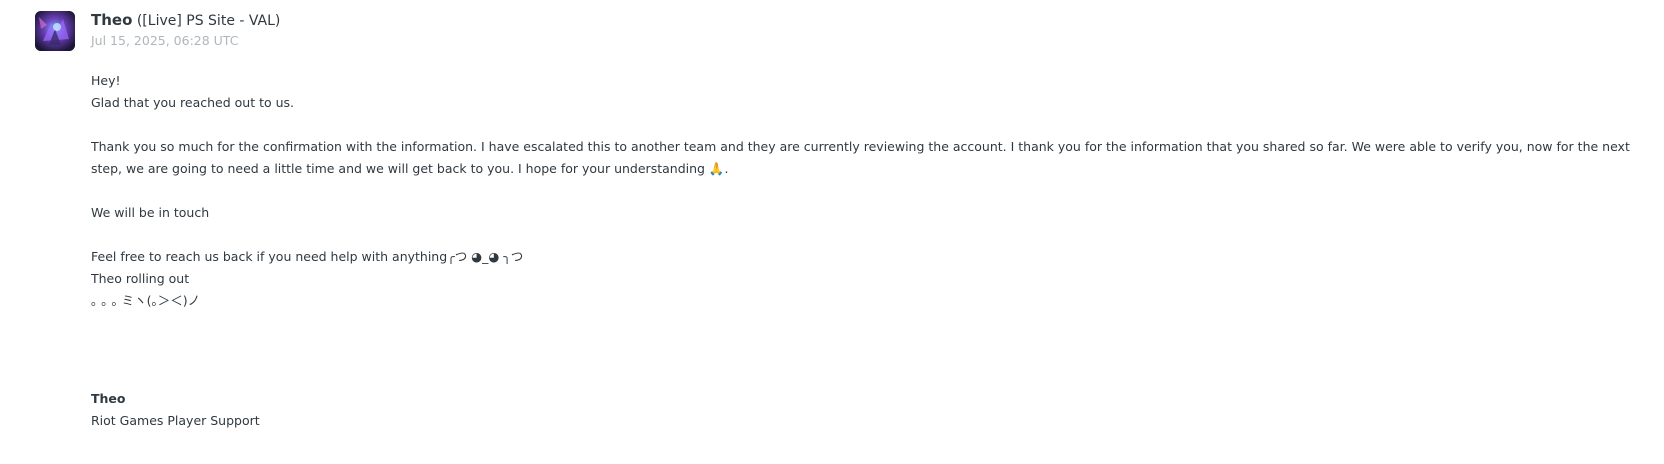 Image resolution: width=1664 pixels, height=464 pixels. What do you see at coordinates (165, 40) in the screenshot?
I see `comment-timestamp: Jul 15, 2025, 06:28 UTC` at bounding box center [165, 40].